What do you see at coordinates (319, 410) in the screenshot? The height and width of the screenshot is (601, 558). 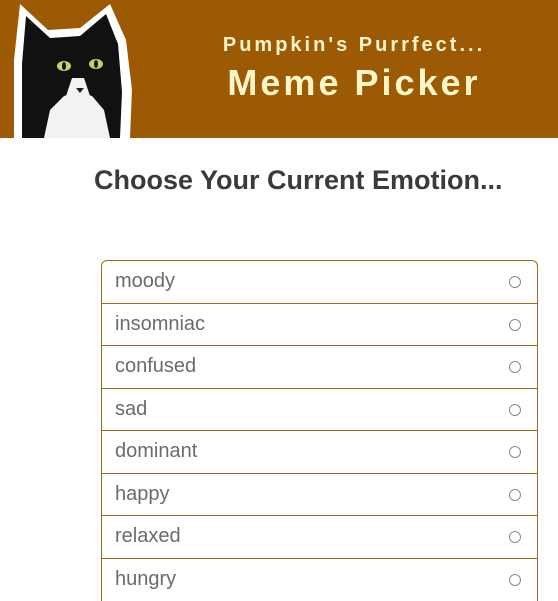 I see `emotion-option-sad: sad` at bounding box center [319, 410].